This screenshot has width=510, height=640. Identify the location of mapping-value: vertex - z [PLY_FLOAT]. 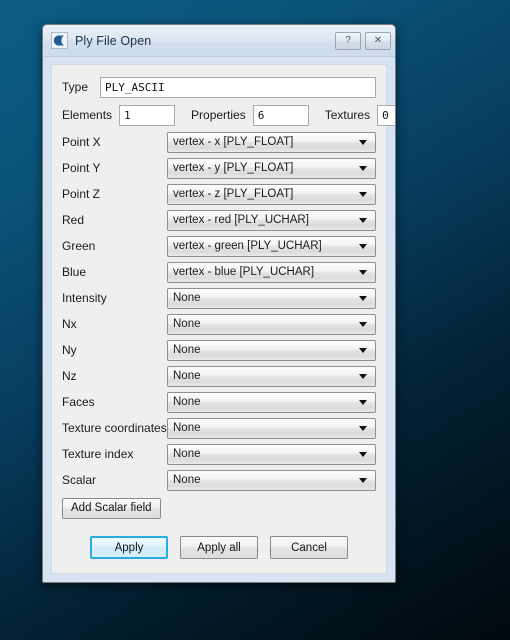
(233, 194).